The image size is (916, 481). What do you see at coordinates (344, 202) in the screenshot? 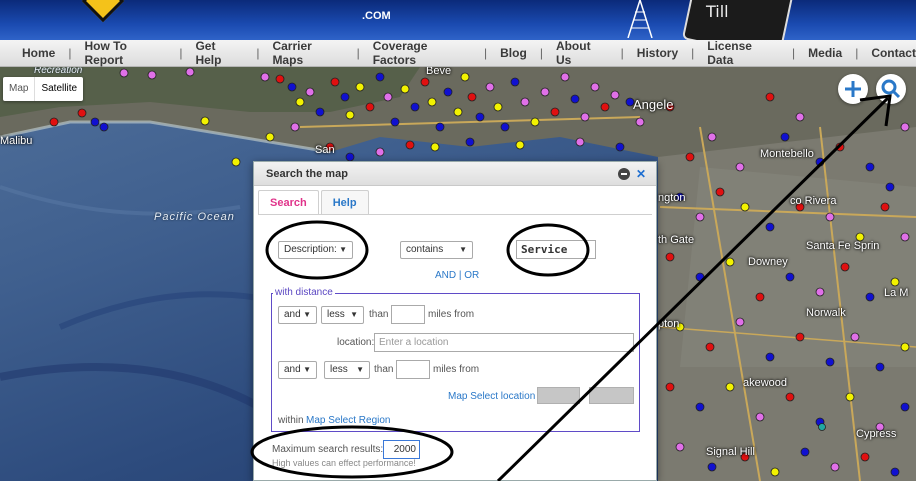
I see `tab-help: Help` at bounding box center [344, 202].